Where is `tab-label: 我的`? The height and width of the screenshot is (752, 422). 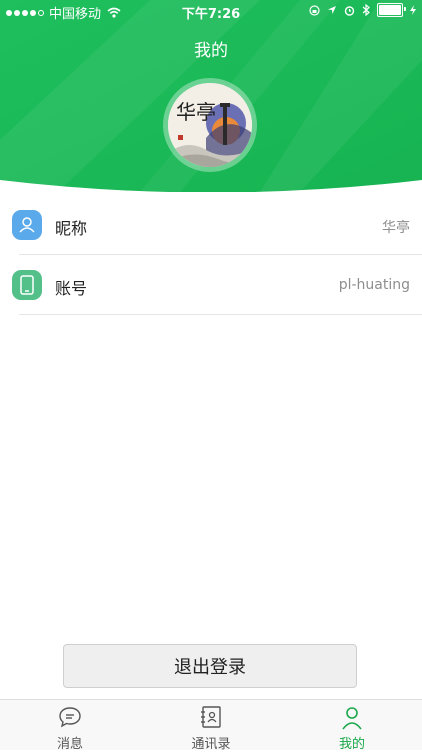
tab-label: 我的 is located at coordinates (351, 744).